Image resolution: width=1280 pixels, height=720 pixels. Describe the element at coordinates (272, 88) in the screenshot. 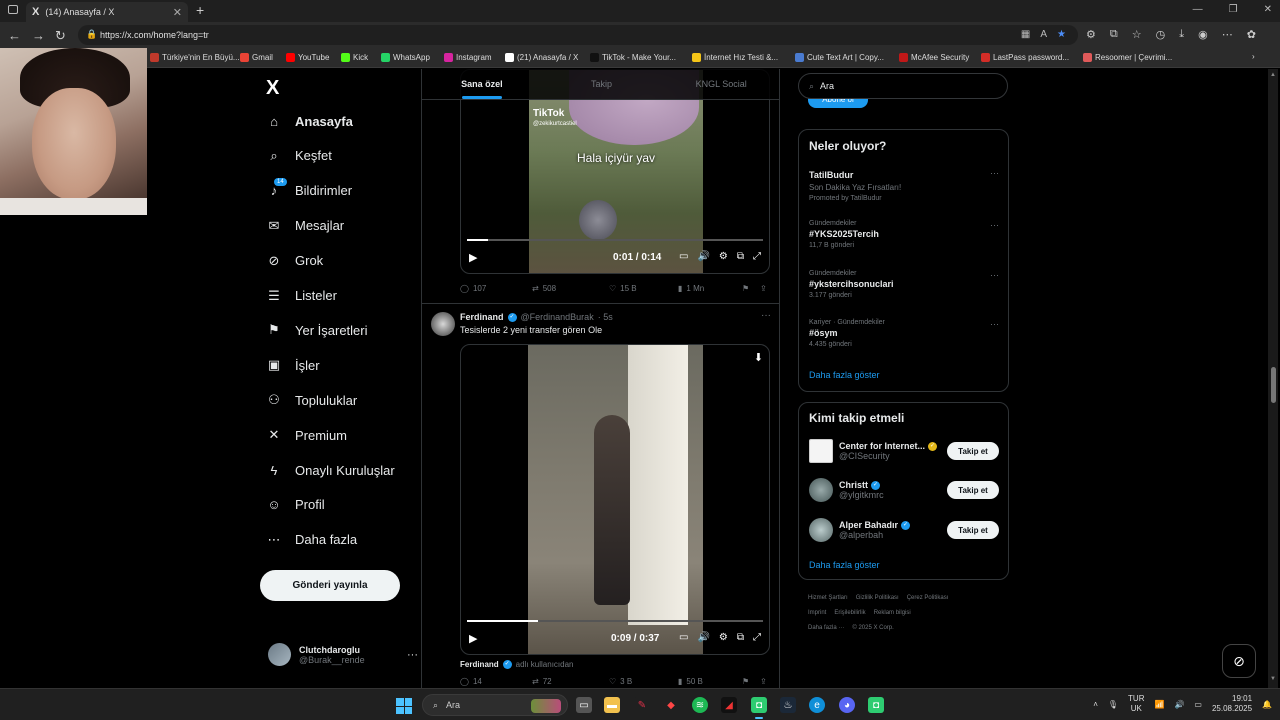

I see `x-logo-icon: X` at that location.